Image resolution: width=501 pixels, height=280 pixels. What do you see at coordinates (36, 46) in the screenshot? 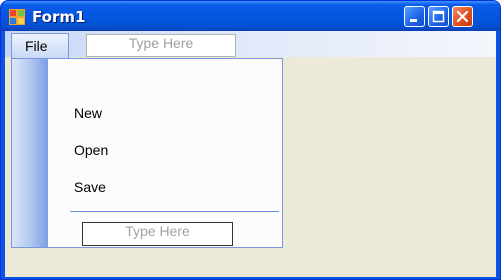
I see `menu-file-label: File` at bounding box center [36, 46].